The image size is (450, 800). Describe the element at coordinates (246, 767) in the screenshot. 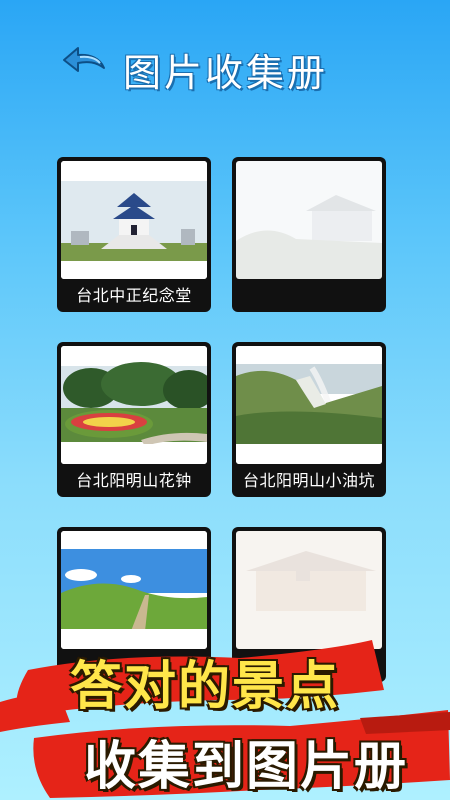

I see `banner-line-2: 收集到图片册` at that location.